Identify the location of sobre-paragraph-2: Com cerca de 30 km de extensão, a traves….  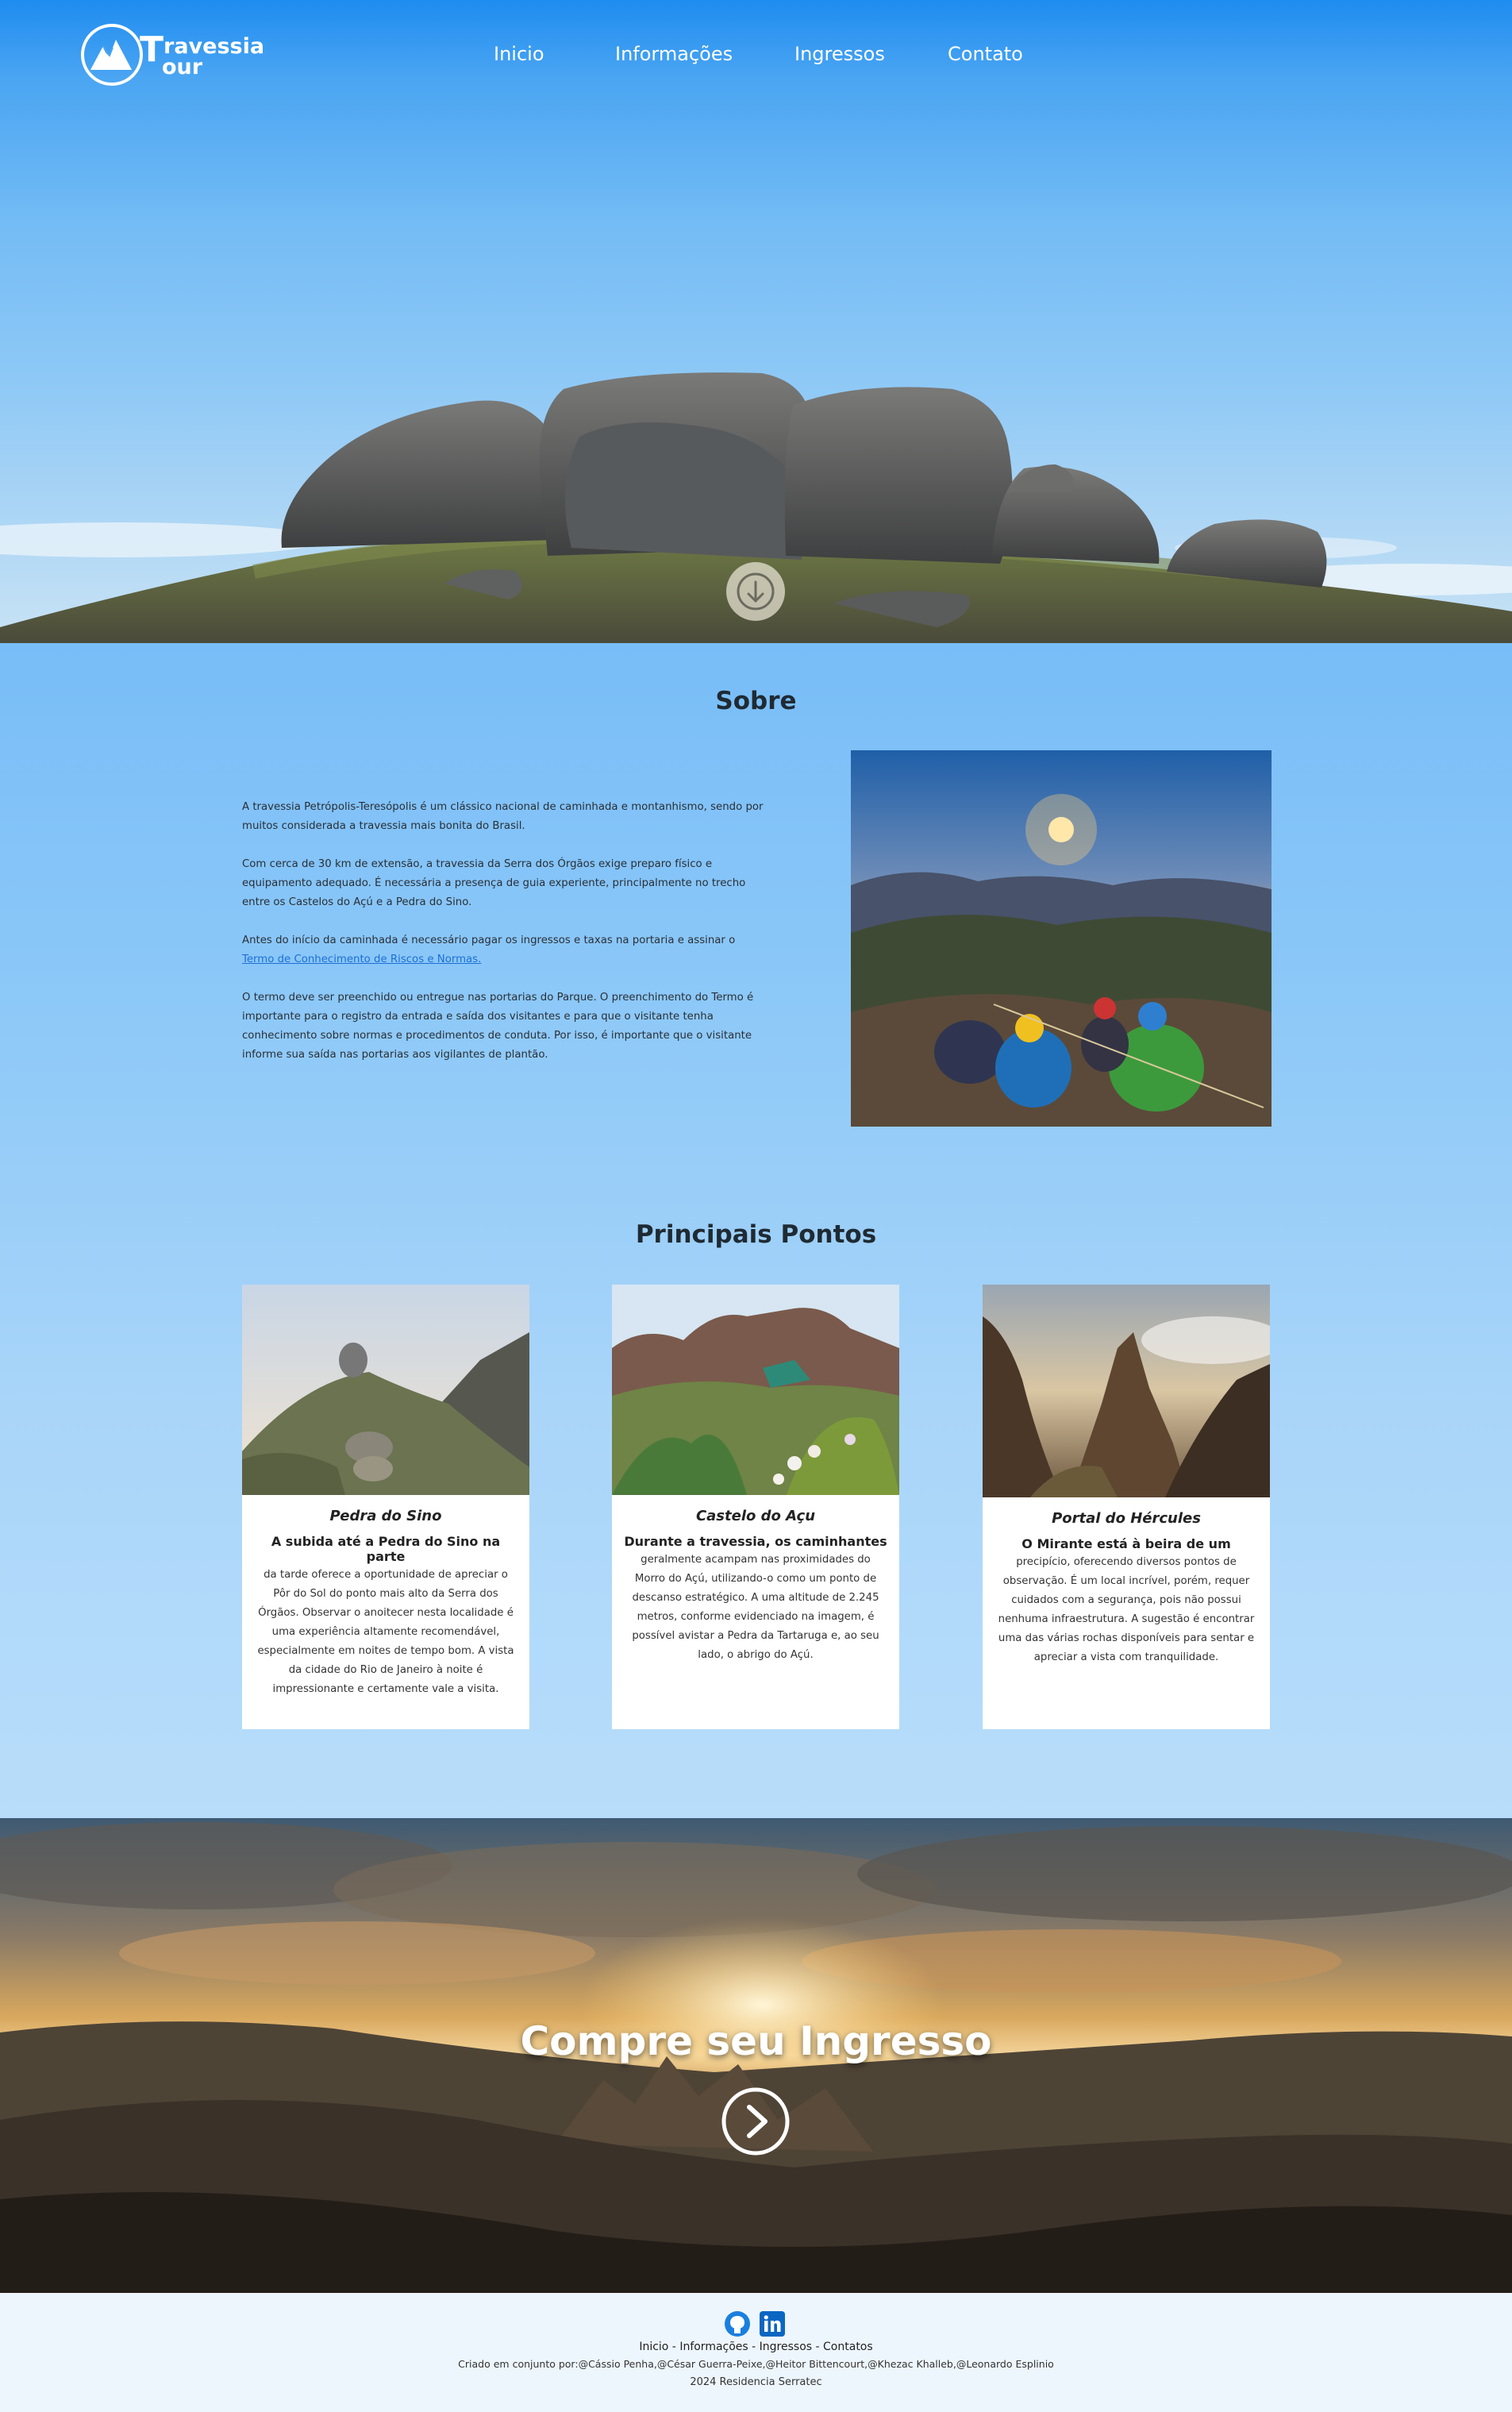
(494, 883).